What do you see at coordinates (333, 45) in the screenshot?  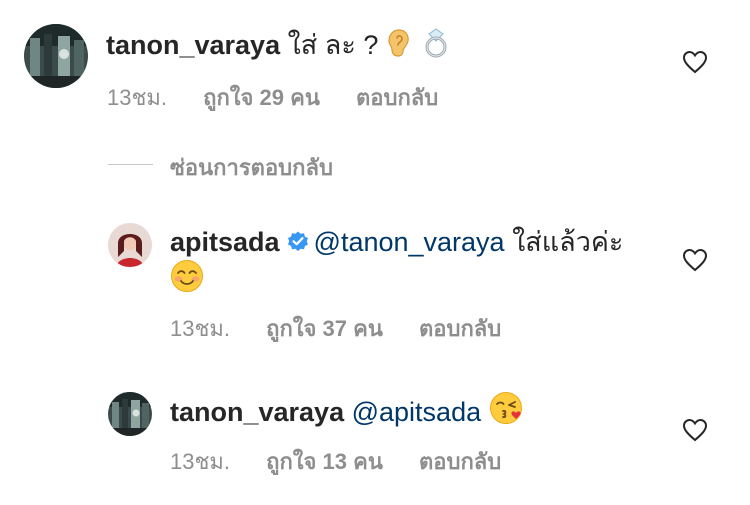 I see `comment-message: ใส่ ละ ?` at bounding box center [333, 45].